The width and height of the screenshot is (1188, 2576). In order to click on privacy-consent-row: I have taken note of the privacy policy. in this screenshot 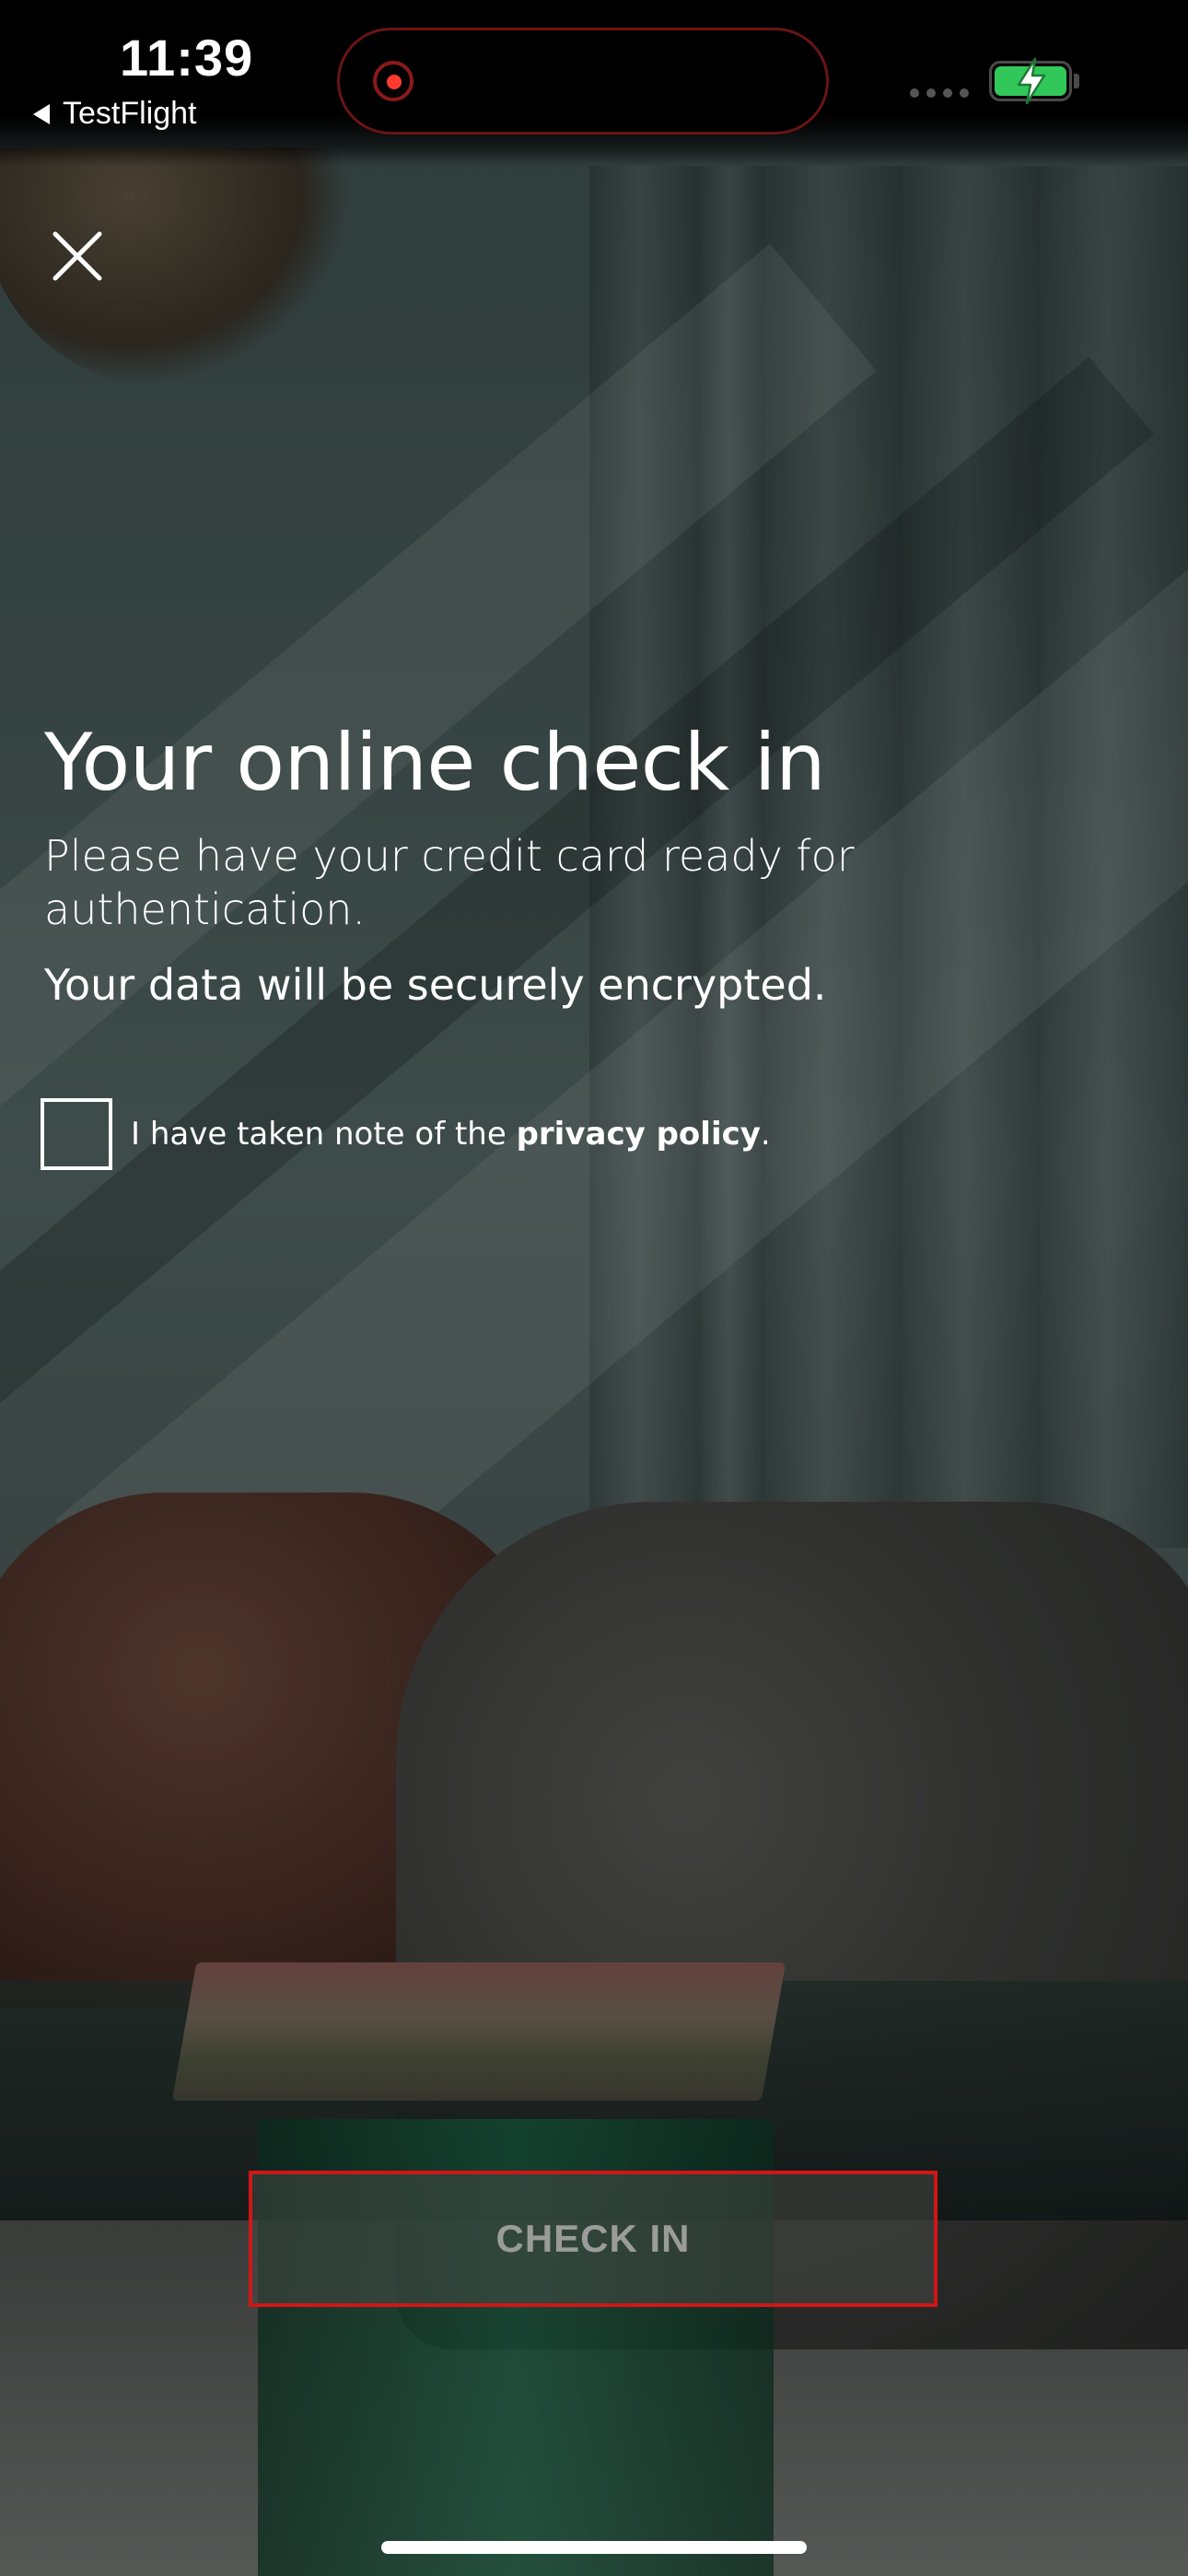, I will do `click(406, 1134)`.